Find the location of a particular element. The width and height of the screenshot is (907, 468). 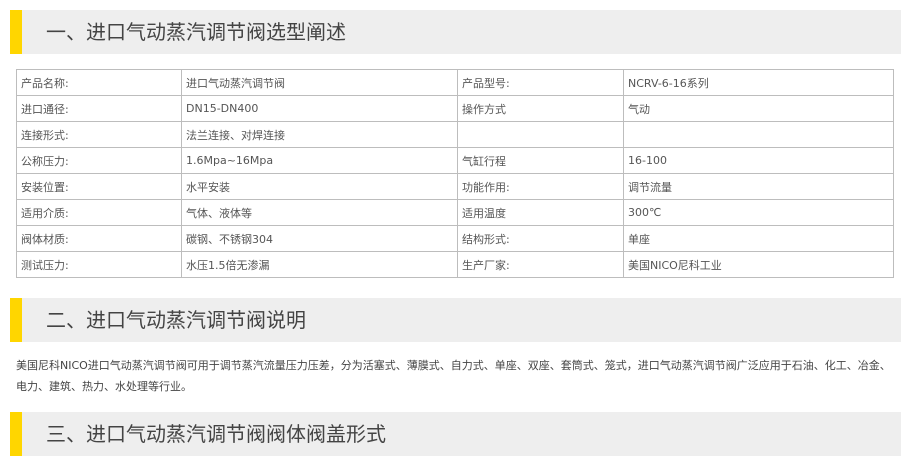

spec-label: 产品型号: is located at coordinates (540, 82).